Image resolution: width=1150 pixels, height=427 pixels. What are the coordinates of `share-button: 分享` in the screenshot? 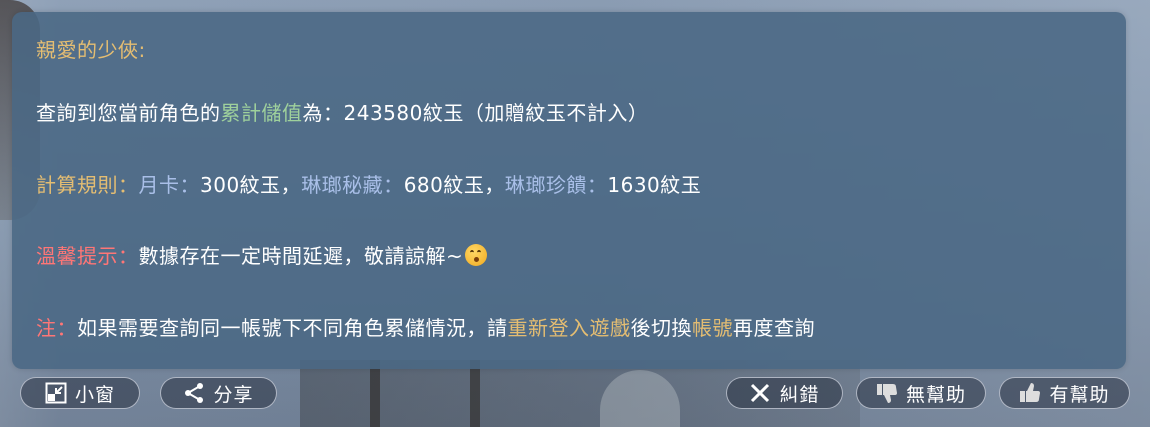 It's located at (218, 393).